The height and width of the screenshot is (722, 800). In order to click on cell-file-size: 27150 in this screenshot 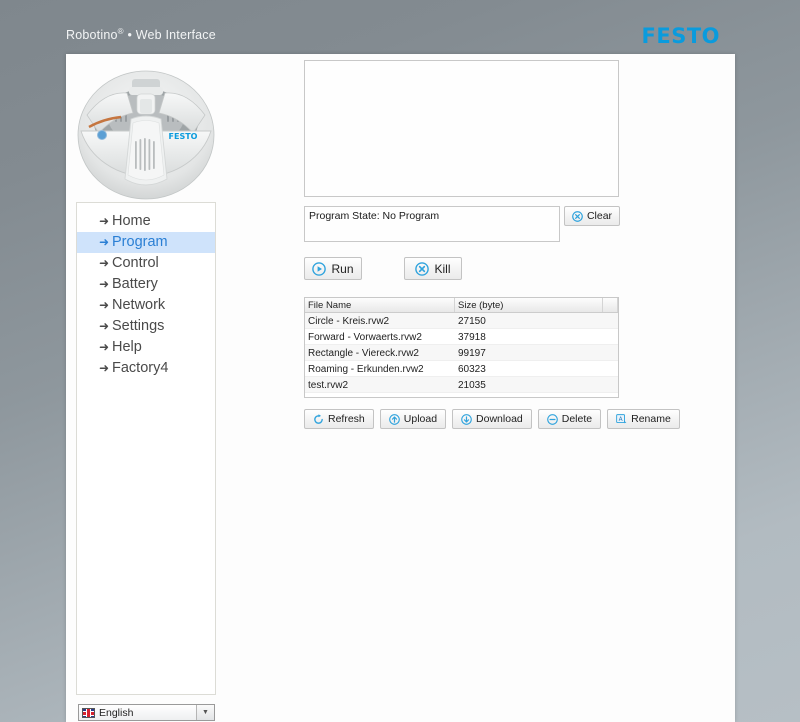, I will do `click(472, 321)`.